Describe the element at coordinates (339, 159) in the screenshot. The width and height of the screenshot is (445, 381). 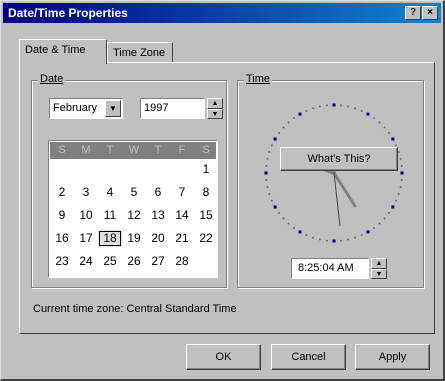
I see `whats-this-popup: What's This?` at that location.